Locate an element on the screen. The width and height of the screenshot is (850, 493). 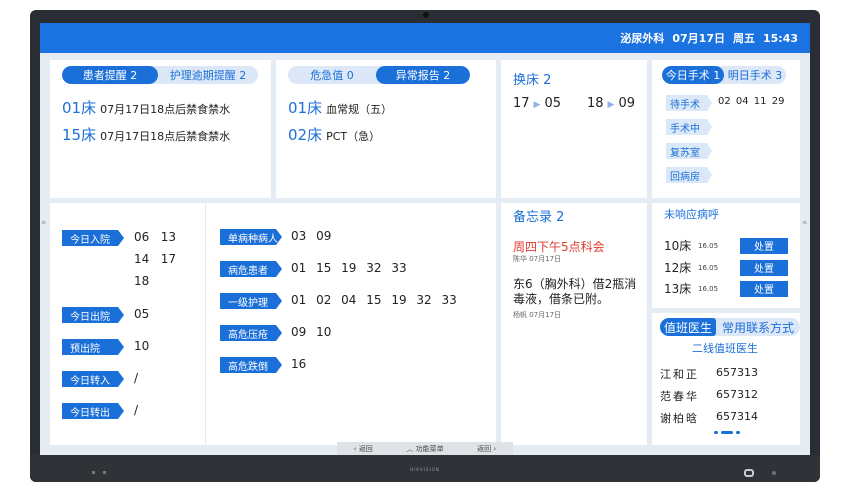
header-time: 15:43 is located at coordinates (780, 38).